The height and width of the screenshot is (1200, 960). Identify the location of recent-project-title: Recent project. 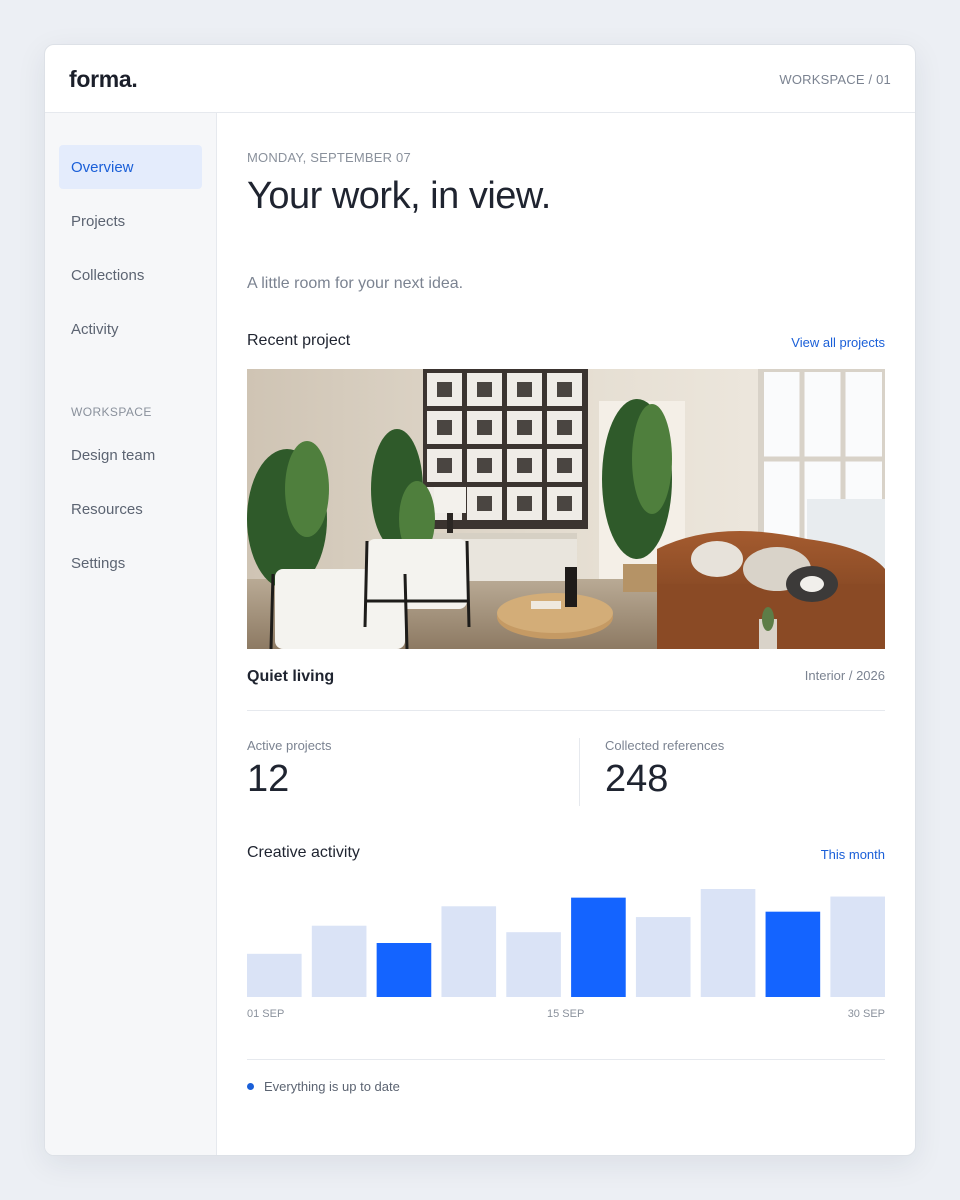
(299, 340).